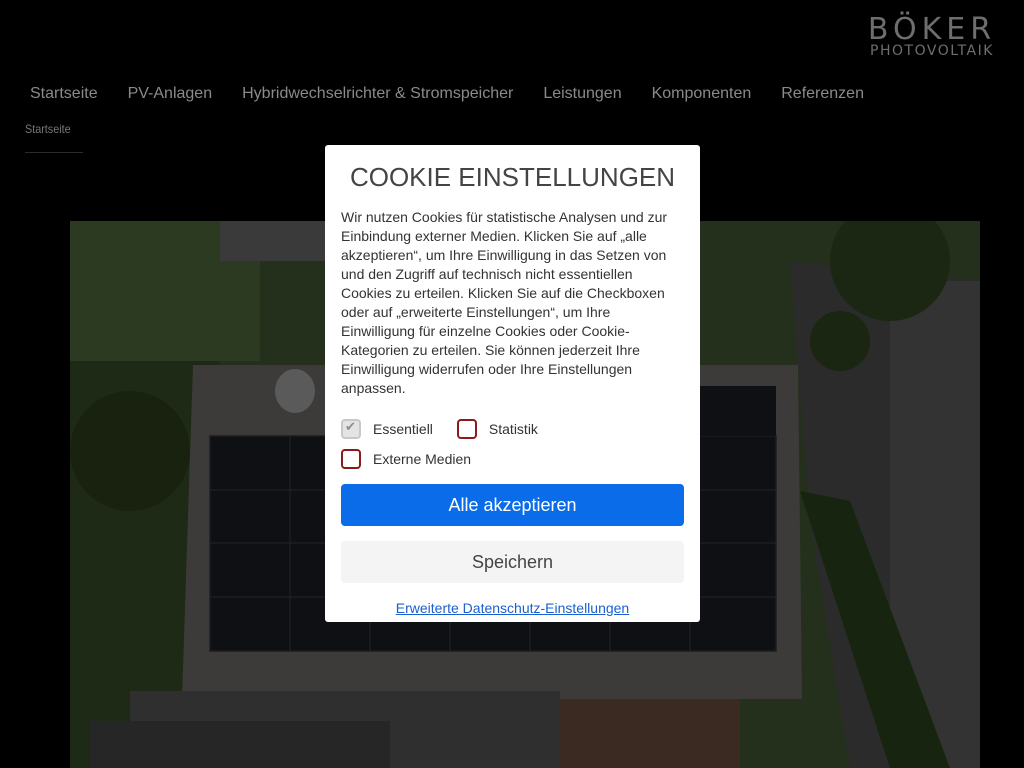 The image size is (1024, 768). I want to click on checkbox-essentiell-label: Essentiell, so click(403, 429).